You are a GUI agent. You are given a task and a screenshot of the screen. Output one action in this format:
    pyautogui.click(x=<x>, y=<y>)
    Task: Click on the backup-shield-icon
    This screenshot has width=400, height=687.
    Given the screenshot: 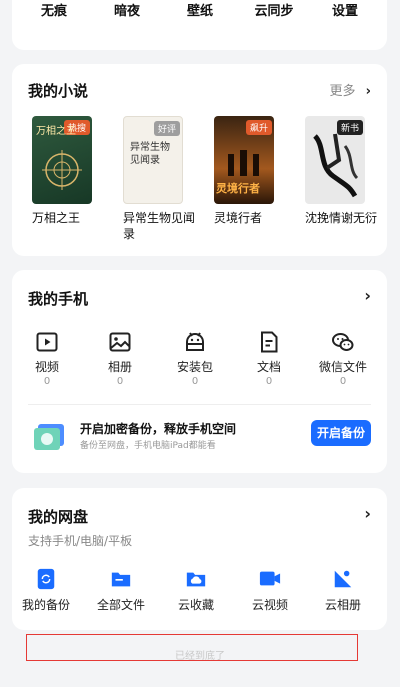 What is the action you would take?
    pyautogui.click(x=49, y=437)
    